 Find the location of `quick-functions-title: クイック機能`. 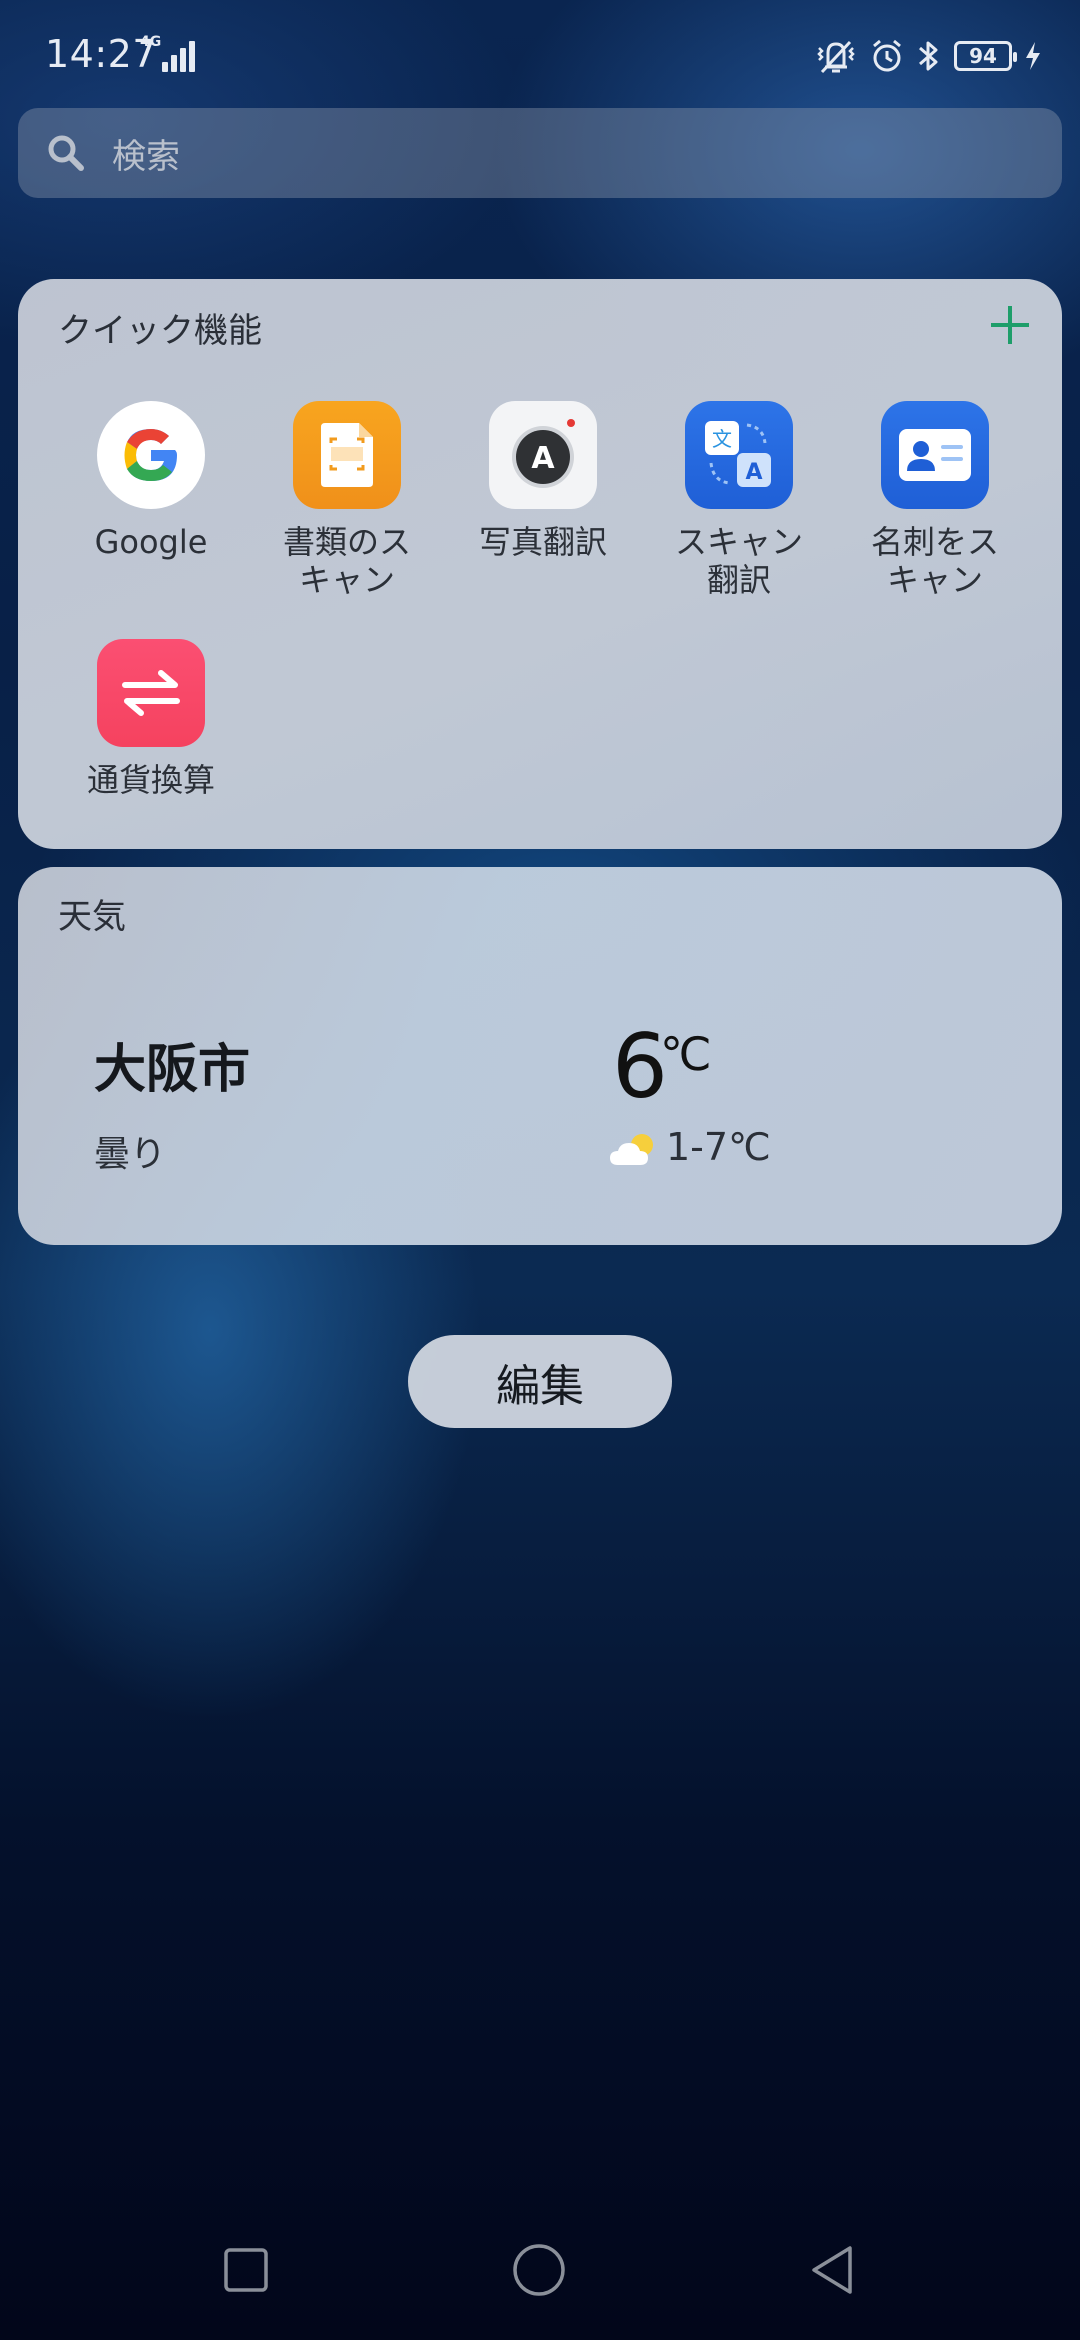

quick-functions-title: クイック機能 is located at coordinates (160, 331).